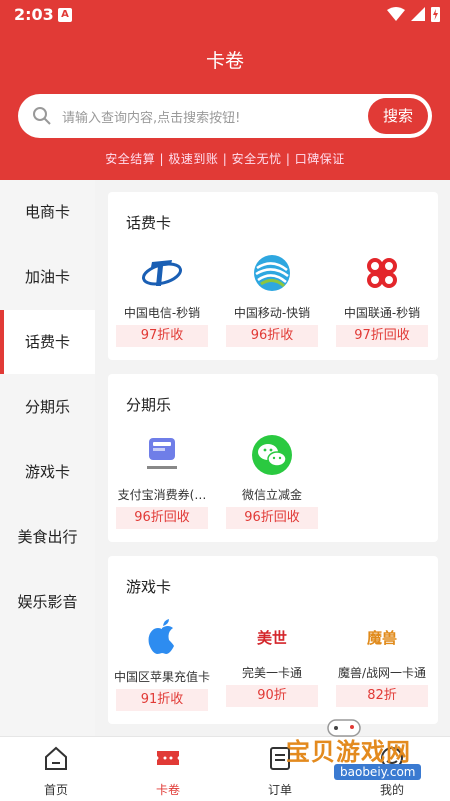 The width and height of the screenshot is (450, 801). What do you see at coordinates (272, 481) in the screenshot?
I see `product-wechat-discount: 微信立减金 96折回收` at bounding box center [272, 481].